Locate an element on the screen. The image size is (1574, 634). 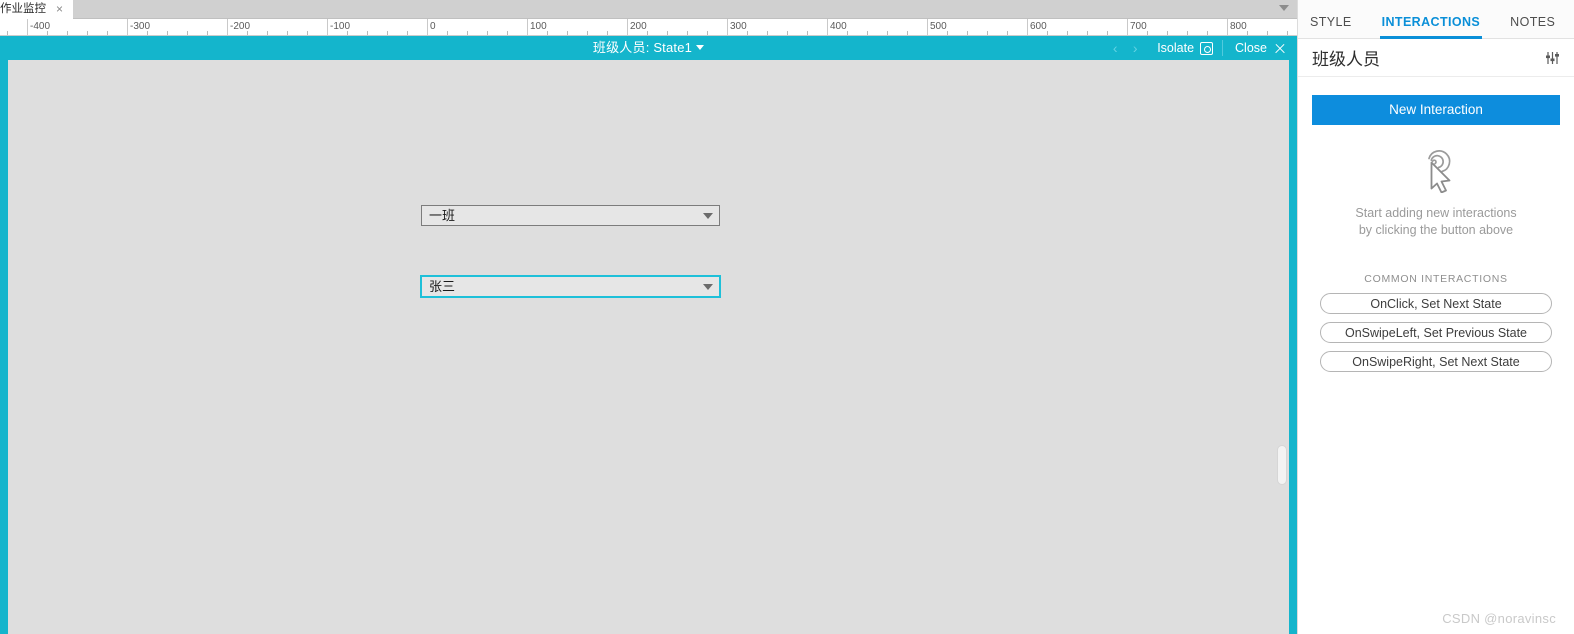
inspector-tabs: STYLE INTERACTIONS NOTES is located at coordinates (1436, 19).